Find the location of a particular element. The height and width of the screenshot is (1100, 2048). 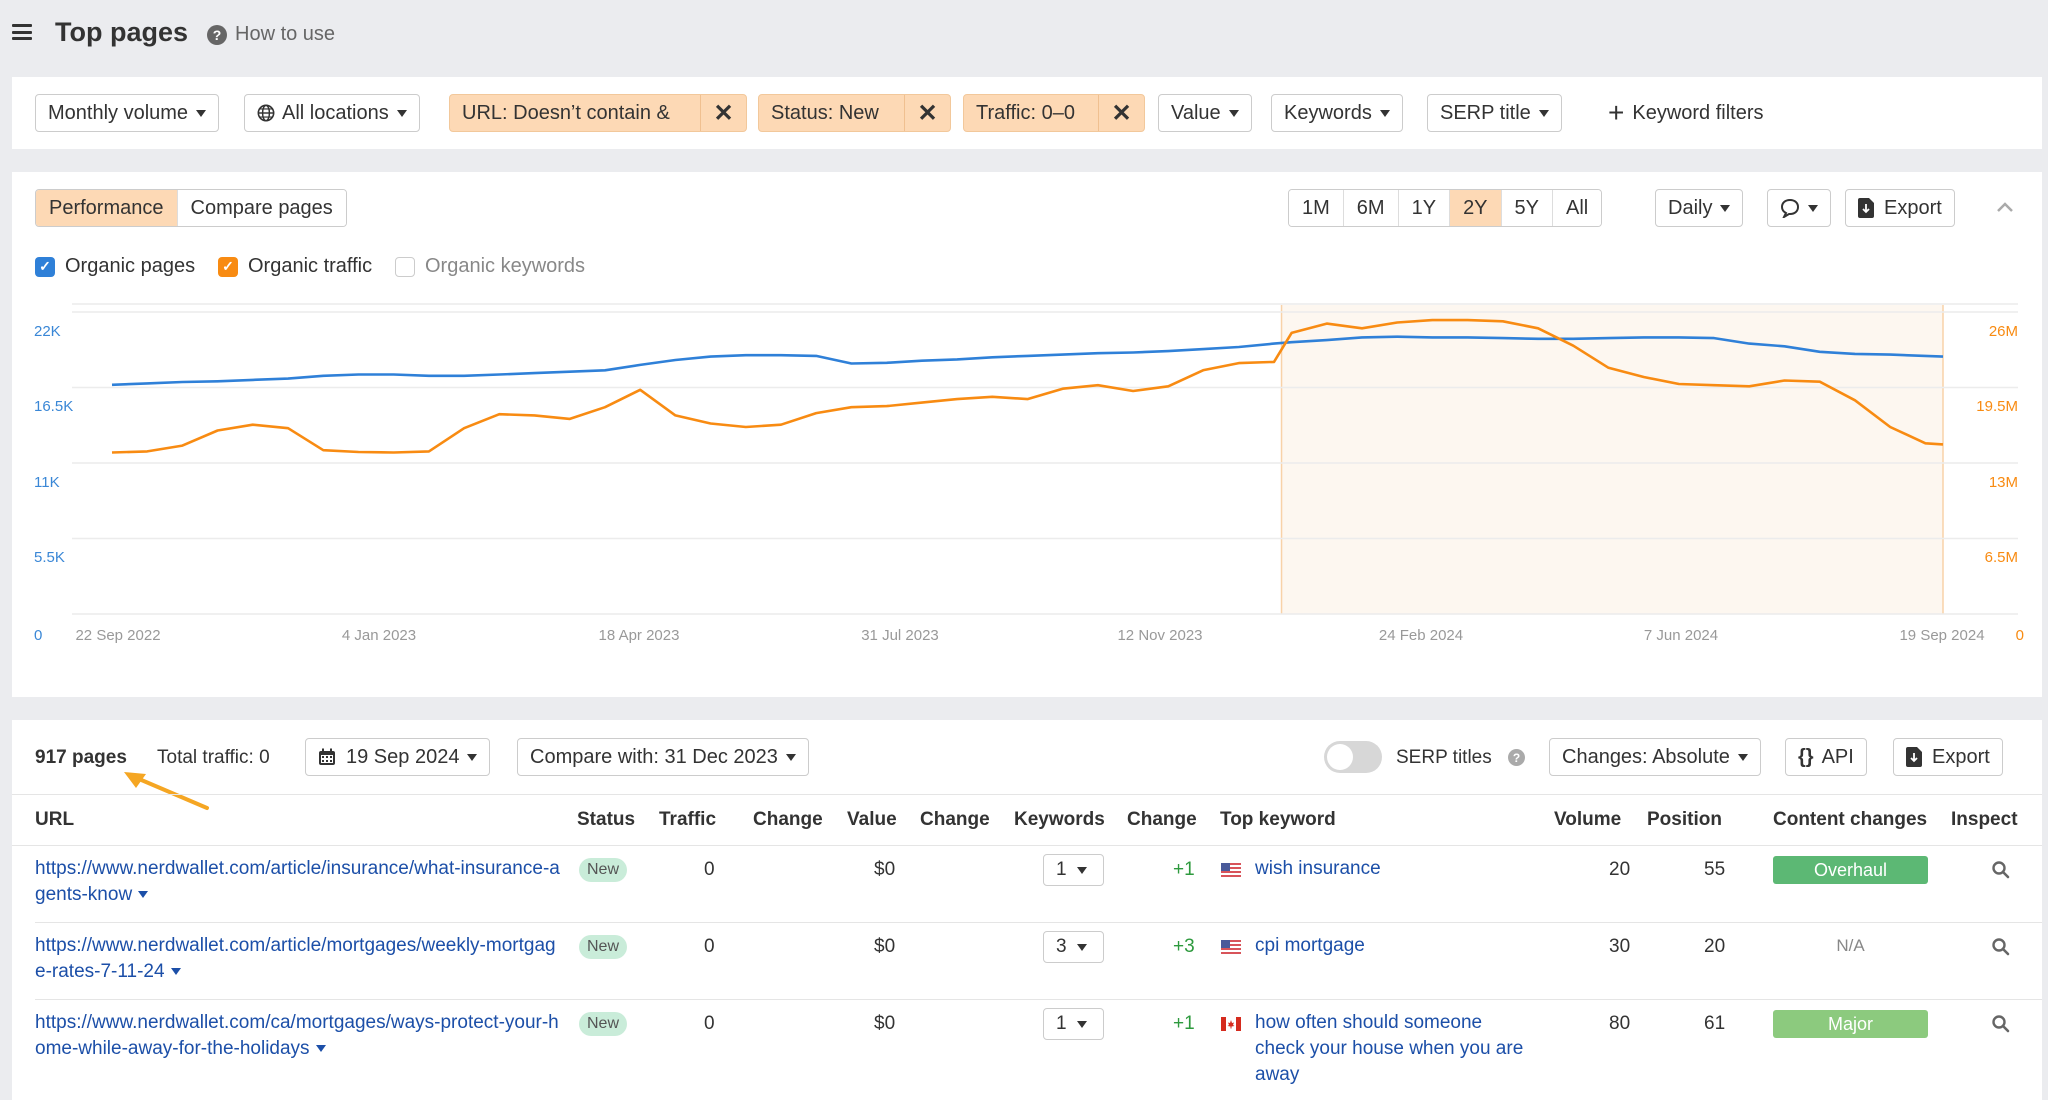

filter-chip-label: Status: New is located at coordinates (831, 113).